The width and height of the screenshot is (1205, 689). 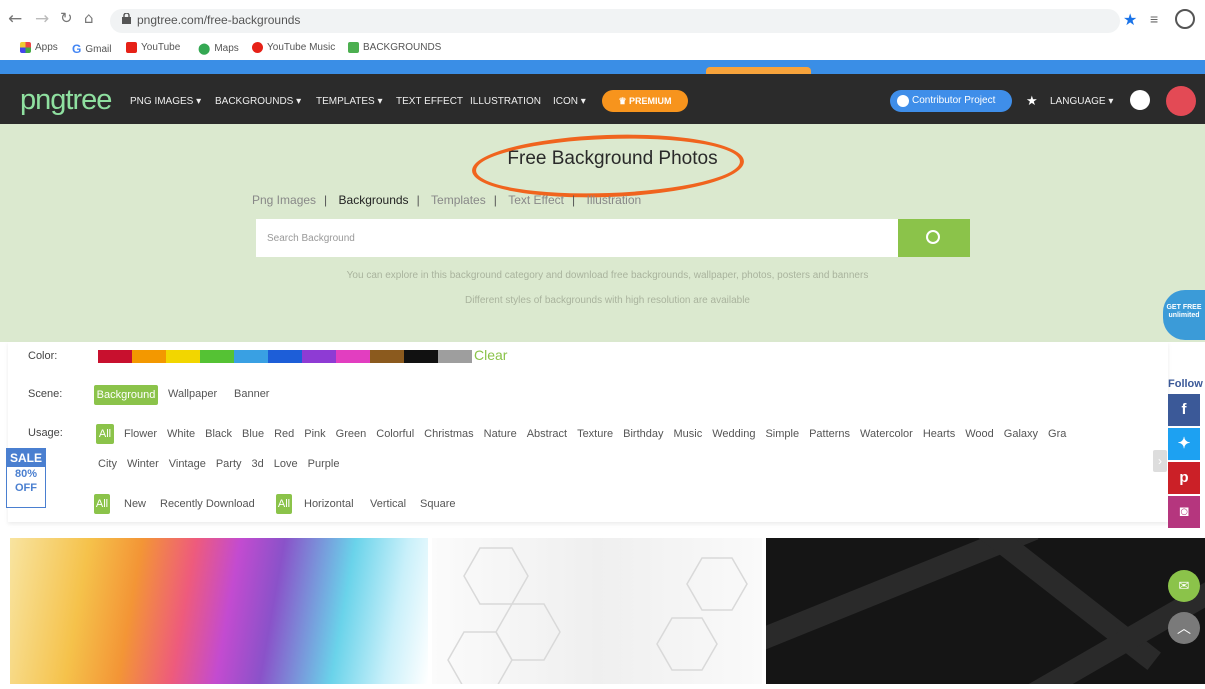 I want to click on scene-wallpaper: Wallpaper, so click(x=192, y=394).